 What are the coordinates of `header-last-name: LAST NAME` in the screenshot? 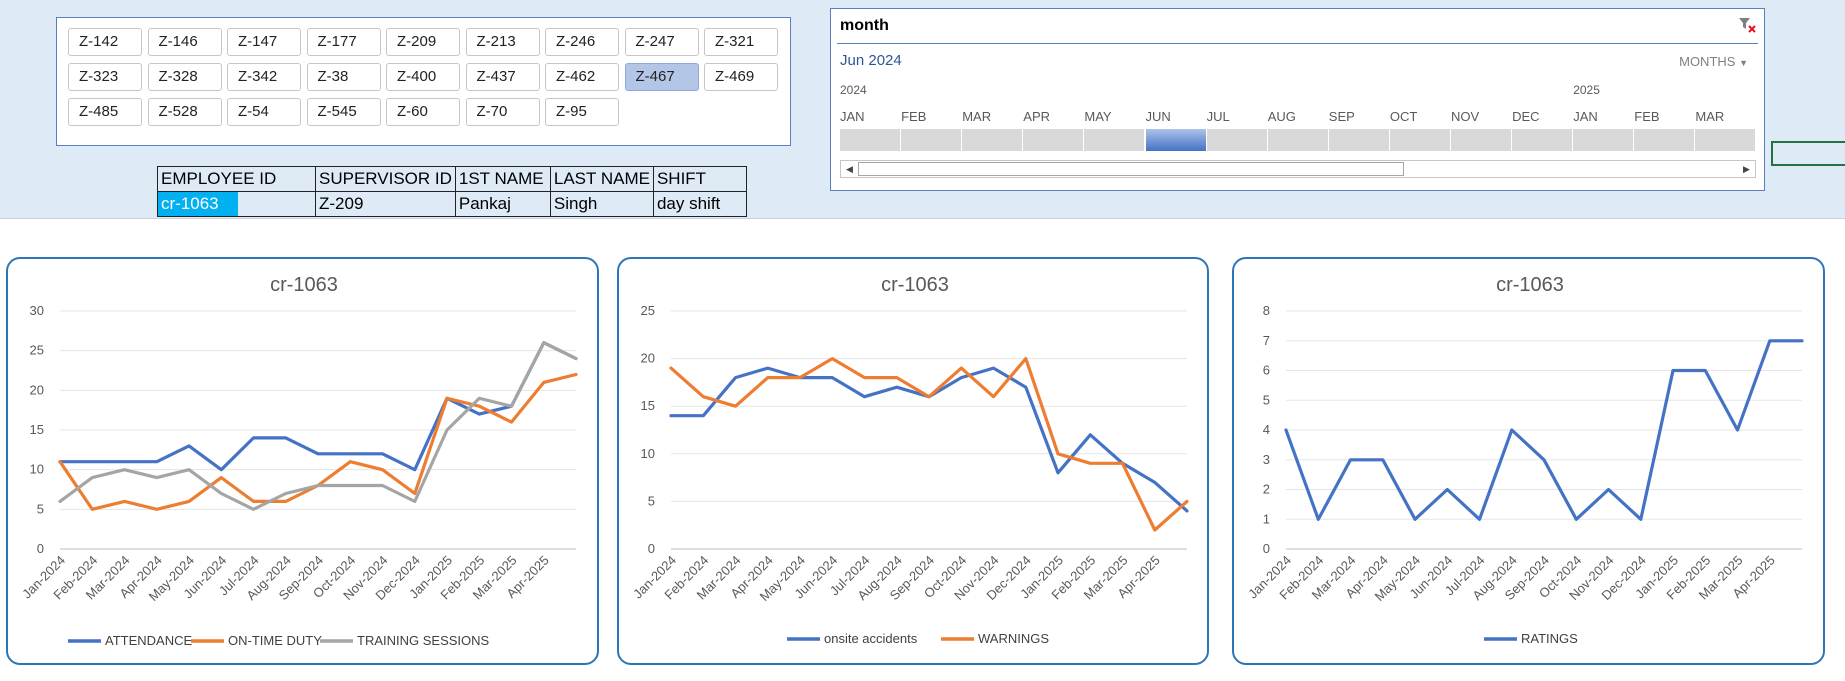 It's located at (601, 179).